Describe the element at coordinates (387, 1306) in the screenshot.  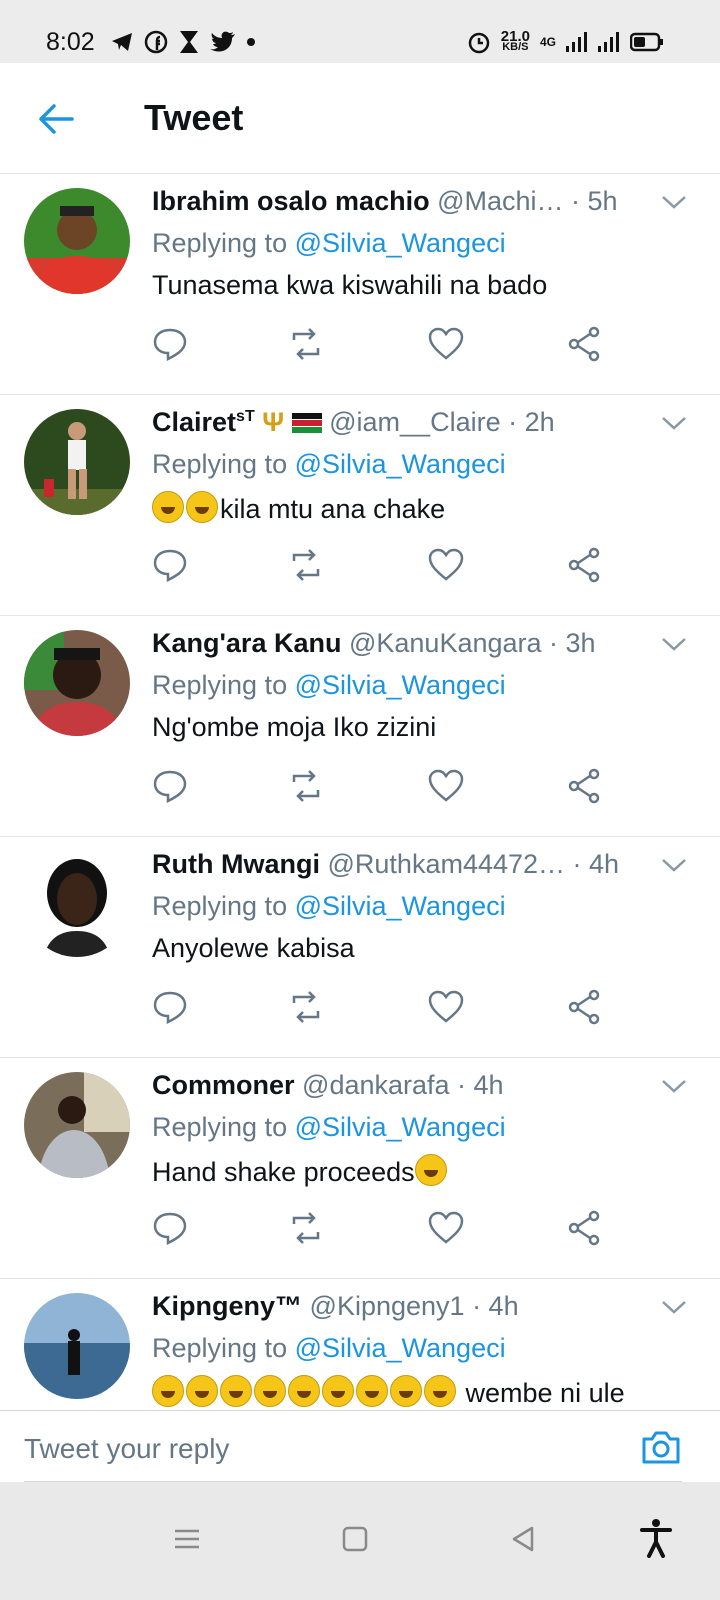
I see `author-handle: @Kipngeny1` at that location.